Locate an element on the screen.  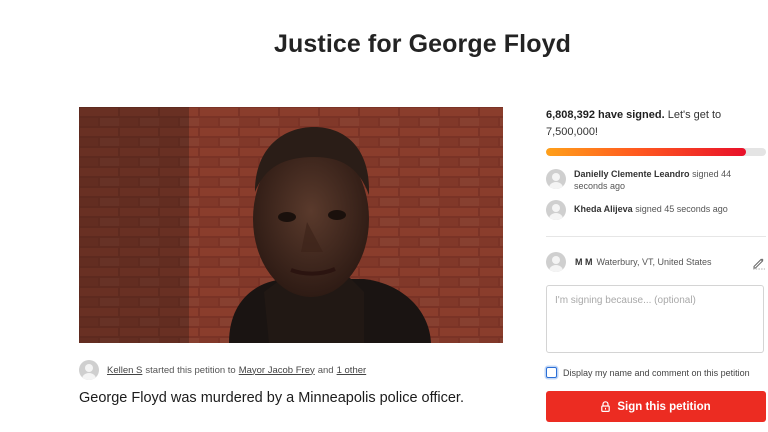
recent-signer: Kheda Alijeva signed 45 seconds ago is located at coordinates (637, 209).